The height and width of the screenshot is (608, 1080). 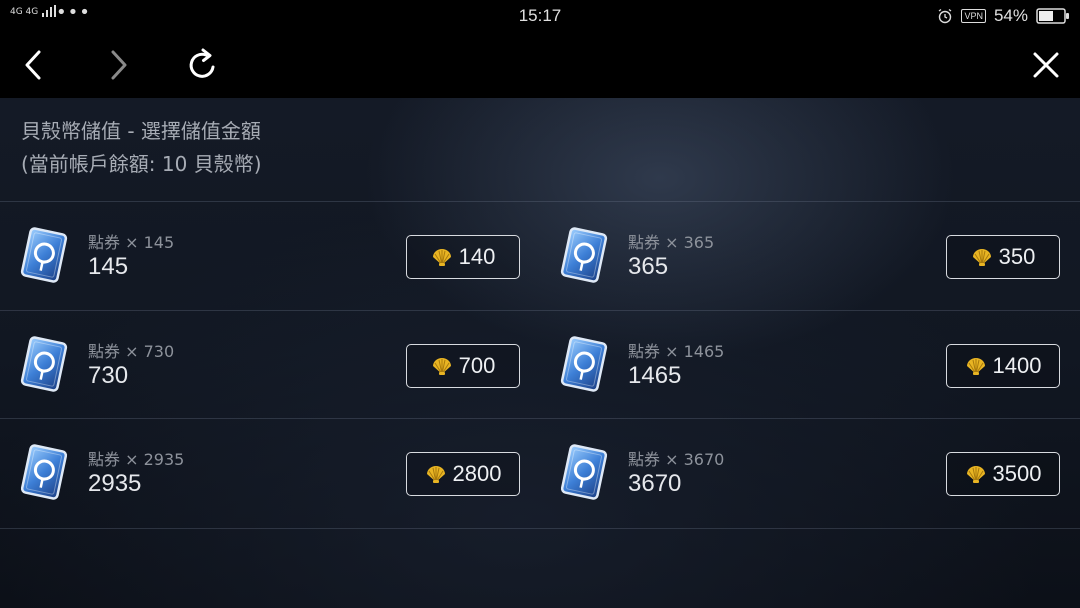 What do you see at coordinates (945, 16) in the screenshot?
I see `alarm-icon` at bounding box center [945, 16].